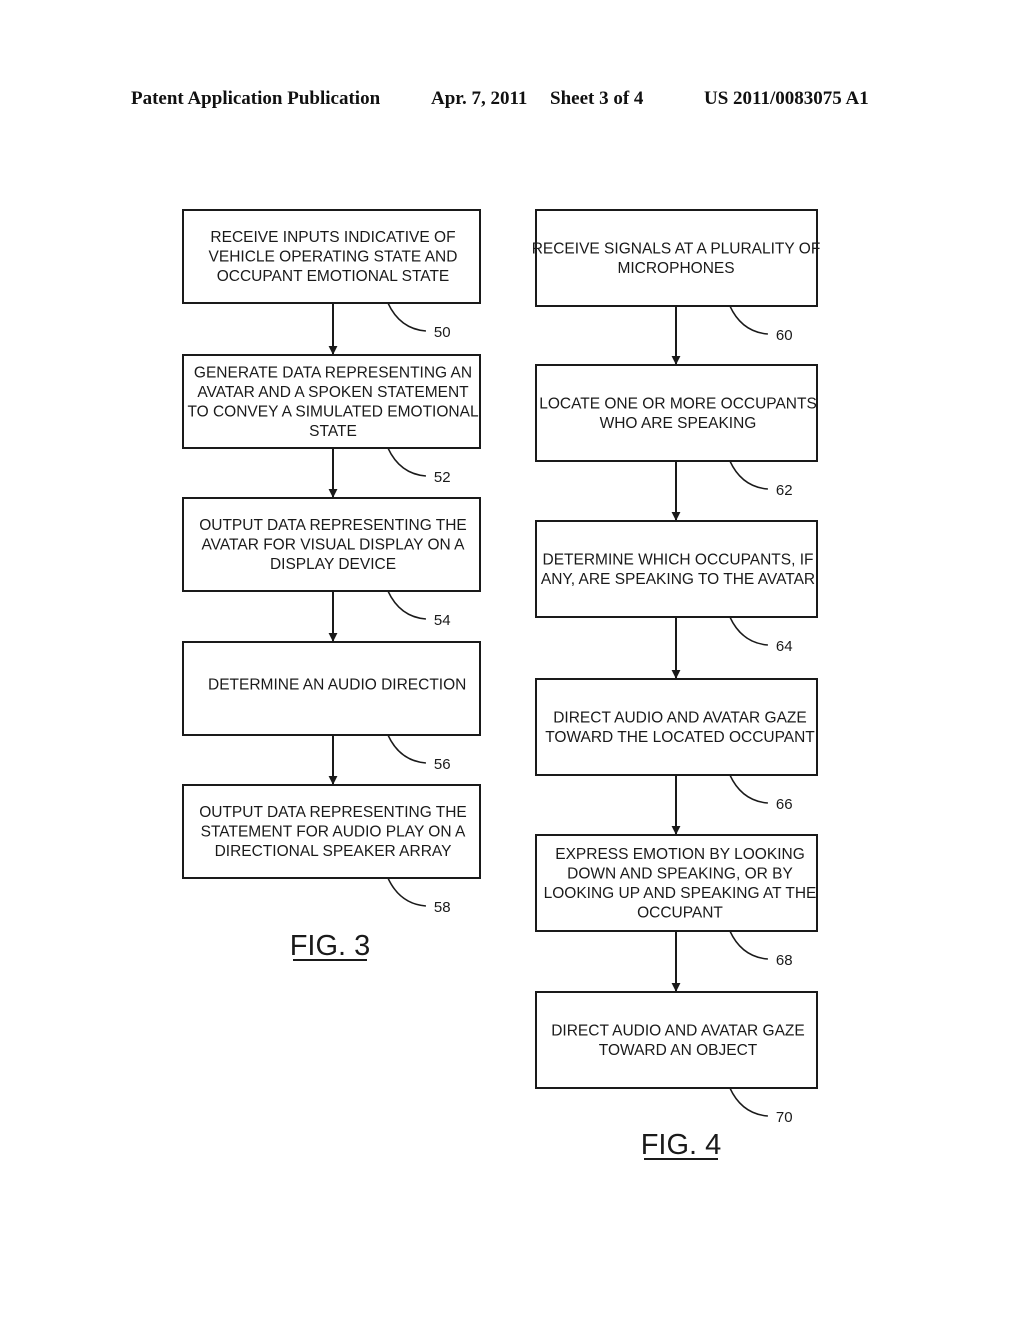 The width and height of the screenshot is (1024, 1320). Describe the element at coordinates (784, 1117) in the screenshot. I see `reference-numeral: 70` at that location.